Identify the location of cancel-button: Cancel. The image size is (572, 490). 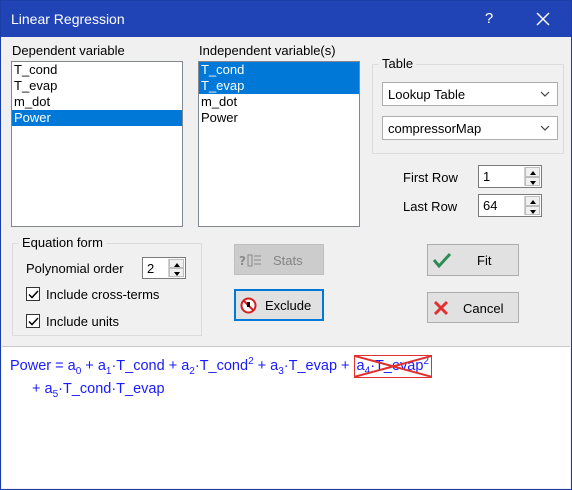
(473, 307).